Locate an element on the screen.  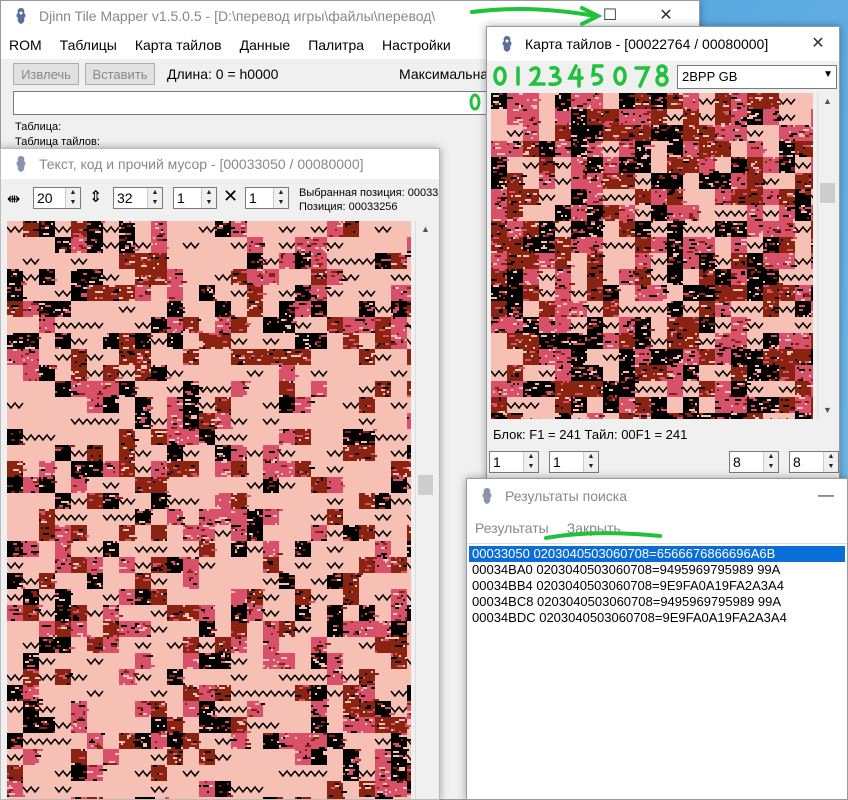
menu-settings: Настройки is located at coordinates (416, 45).